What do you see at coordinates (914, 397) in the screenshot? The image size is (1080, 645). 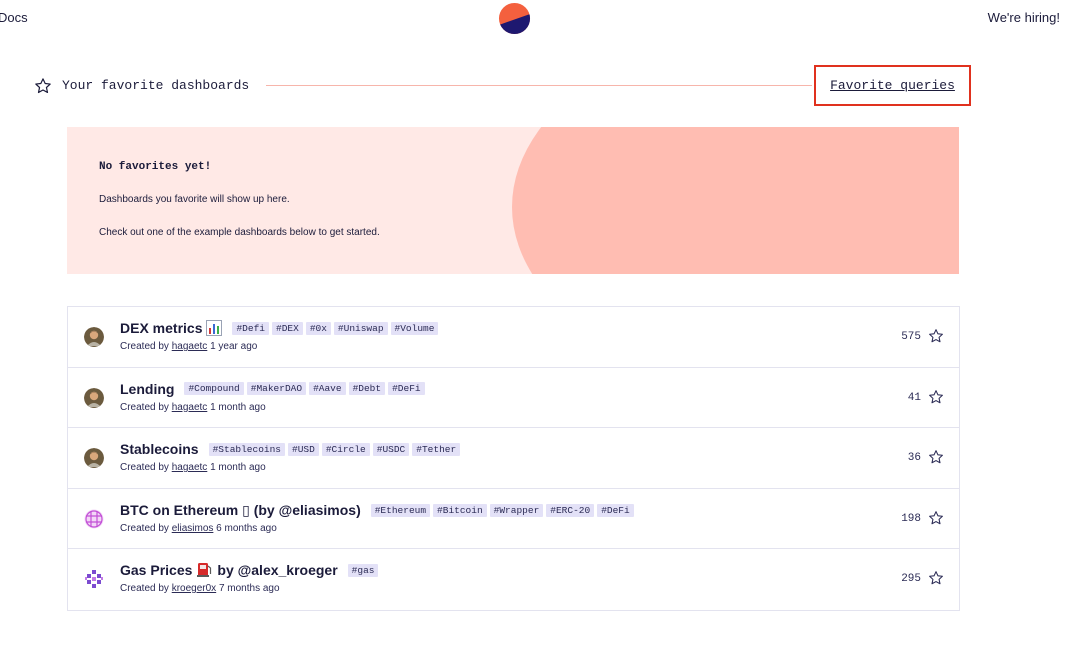 I see `favorite-count: 41` at bounding box center [914, 397].